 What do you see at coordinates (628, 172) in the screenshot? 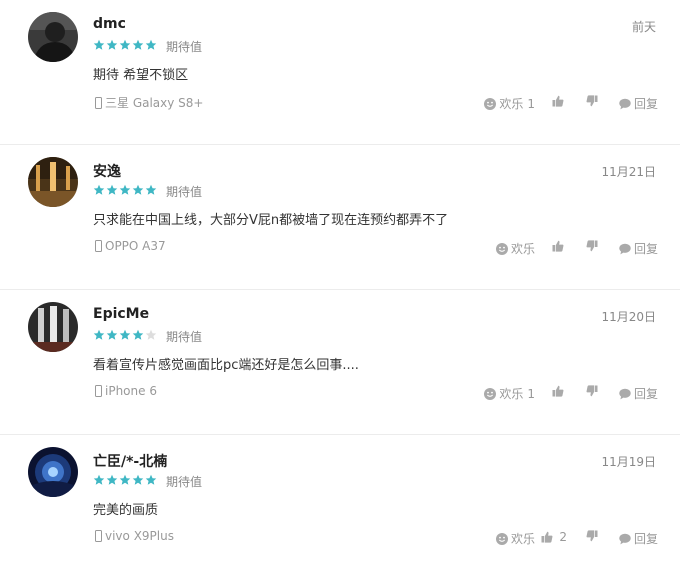
I see `review-date: 11月21日` at bounding box center [628, 172].